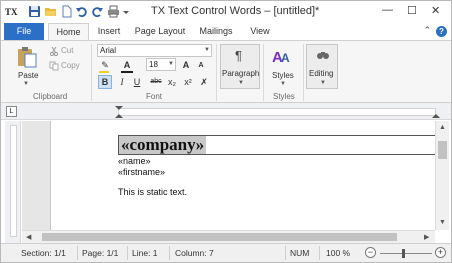 Image resolution: width=452 pixels, height=263 pixels. I want to click on qat-dropdown-icon, so click(126, 11).